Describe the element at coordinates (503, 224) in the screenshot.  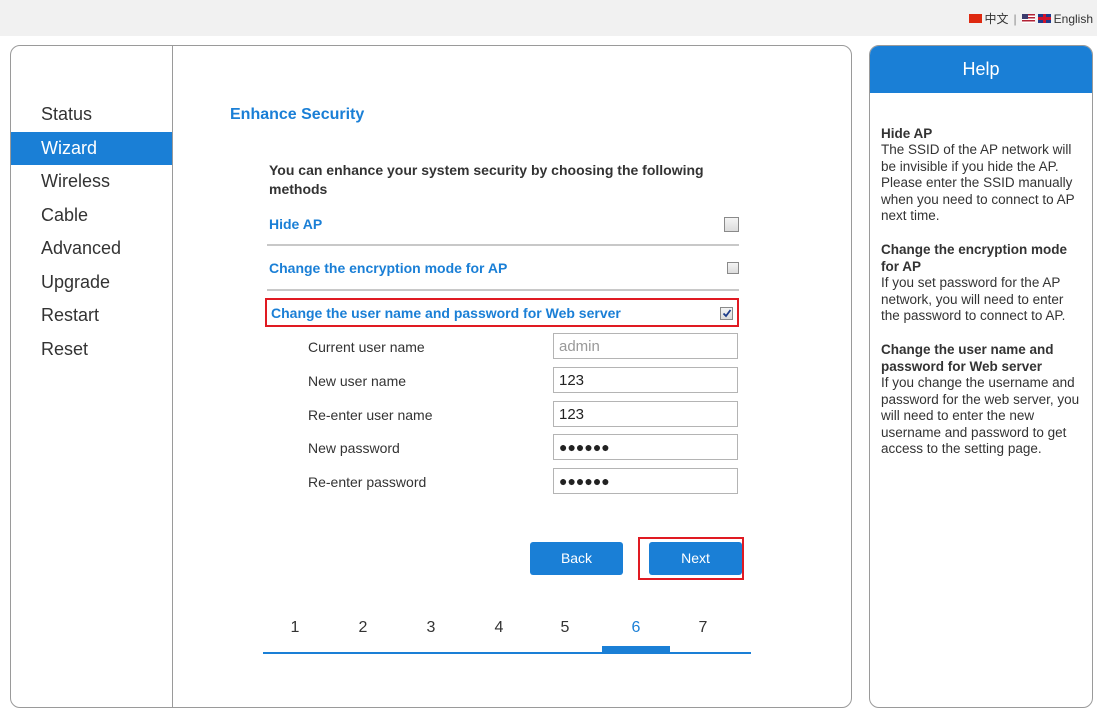
I see `option-hide-ap: Hide AP` at that location.